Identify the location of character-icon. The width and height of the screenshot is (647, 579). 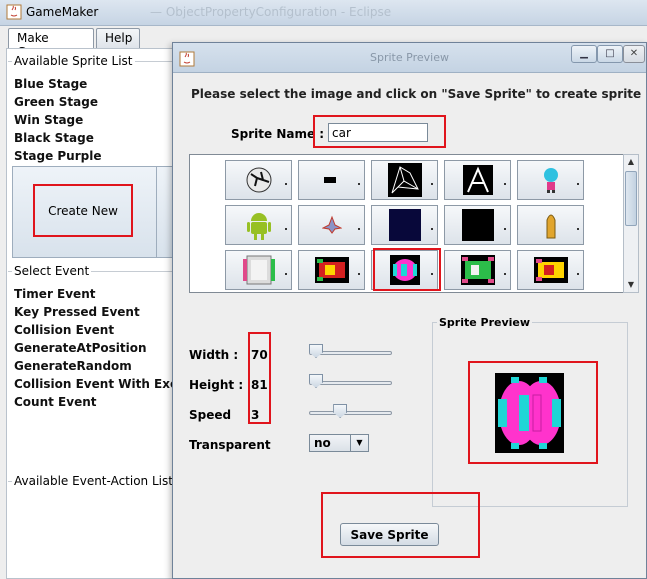
(550, 180).